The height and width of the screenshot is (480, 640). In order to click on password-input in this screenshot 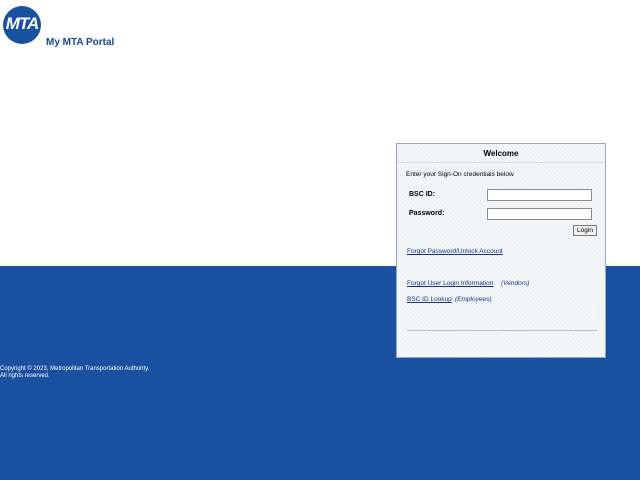, I will do `click(539, 214)`.